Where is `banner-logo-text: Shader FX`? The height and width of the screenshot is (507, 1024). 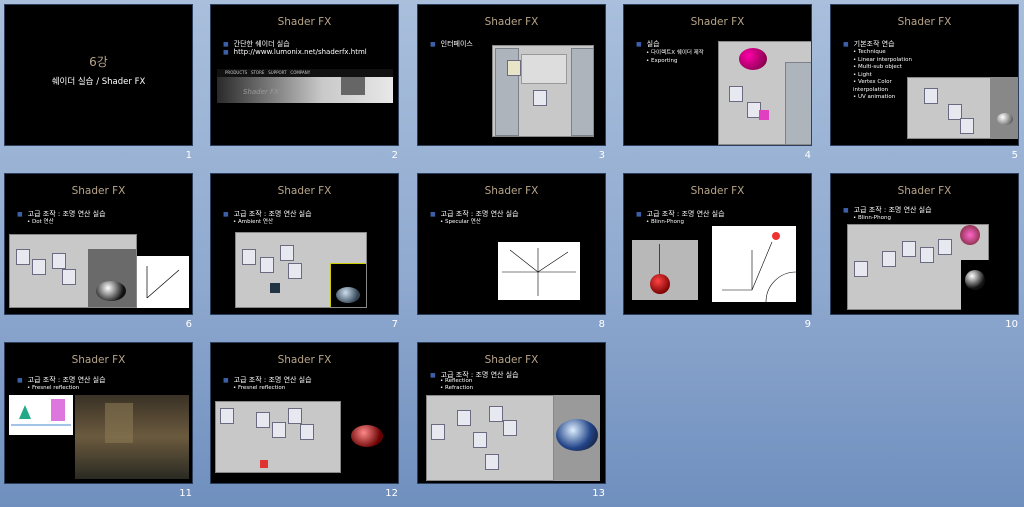 banner-logo-text: Shader FX is located at coordinates (261, 92).